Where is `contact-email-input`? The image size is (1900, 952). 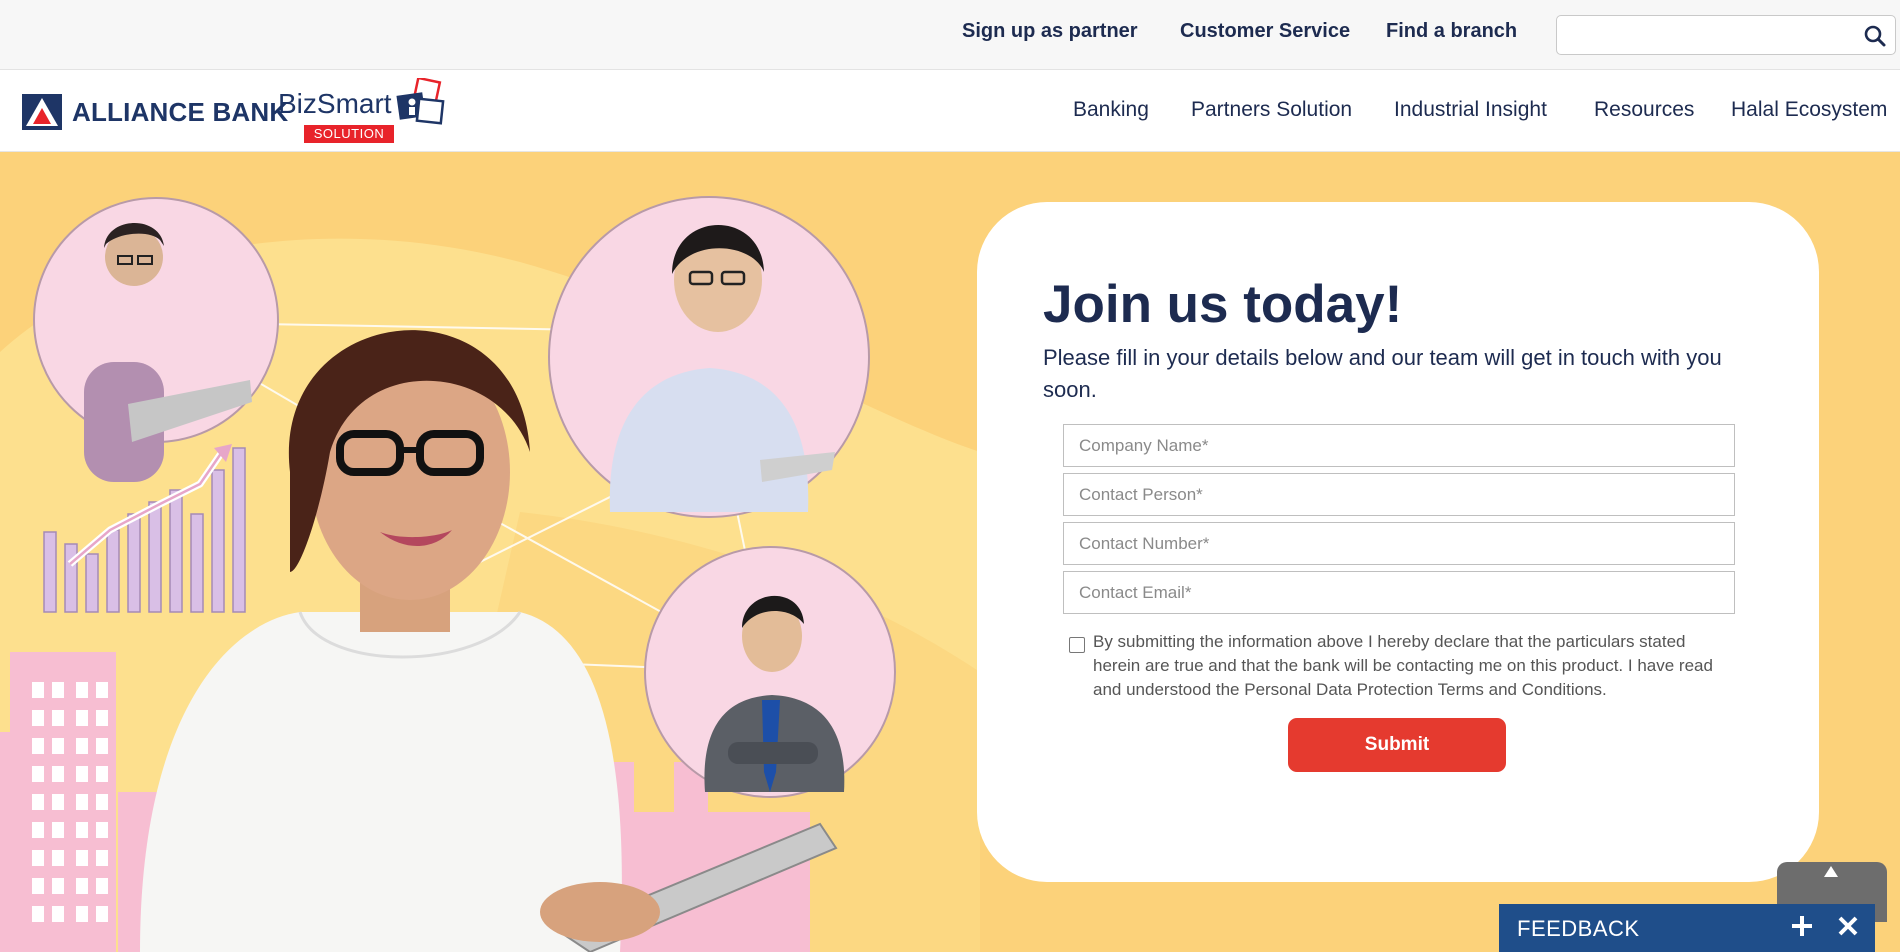
contact-email-input is located at coordinates (1399, 592).